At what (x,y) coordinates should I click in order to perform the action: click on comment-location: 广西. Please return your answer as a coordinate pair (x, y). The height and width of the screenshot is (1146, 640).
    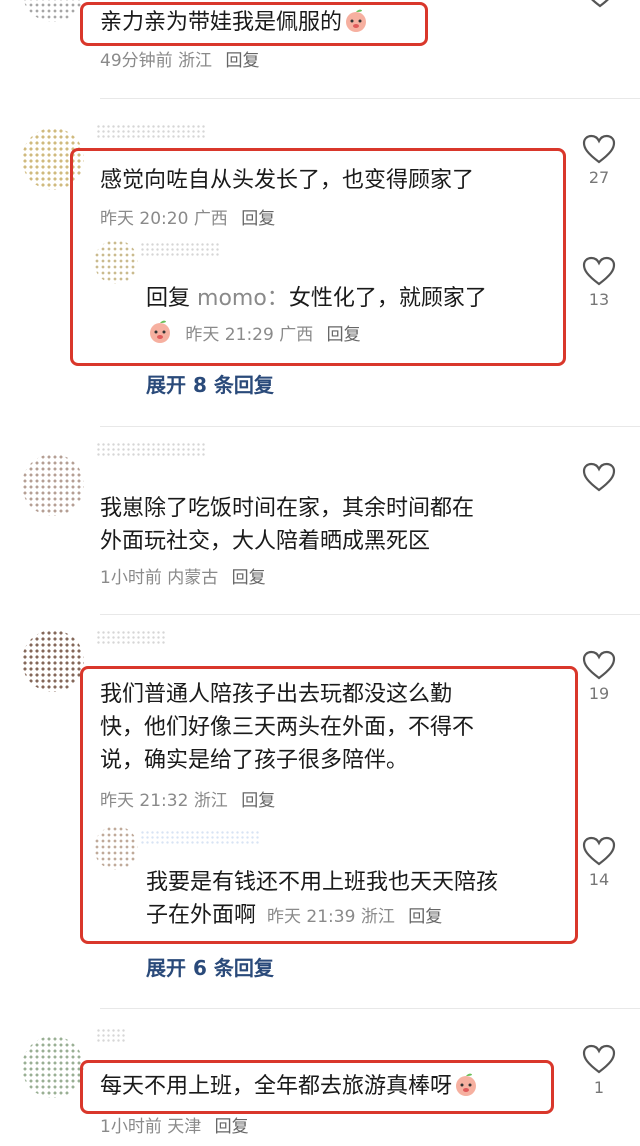
    Looking at the image, I should click on (210, 219).